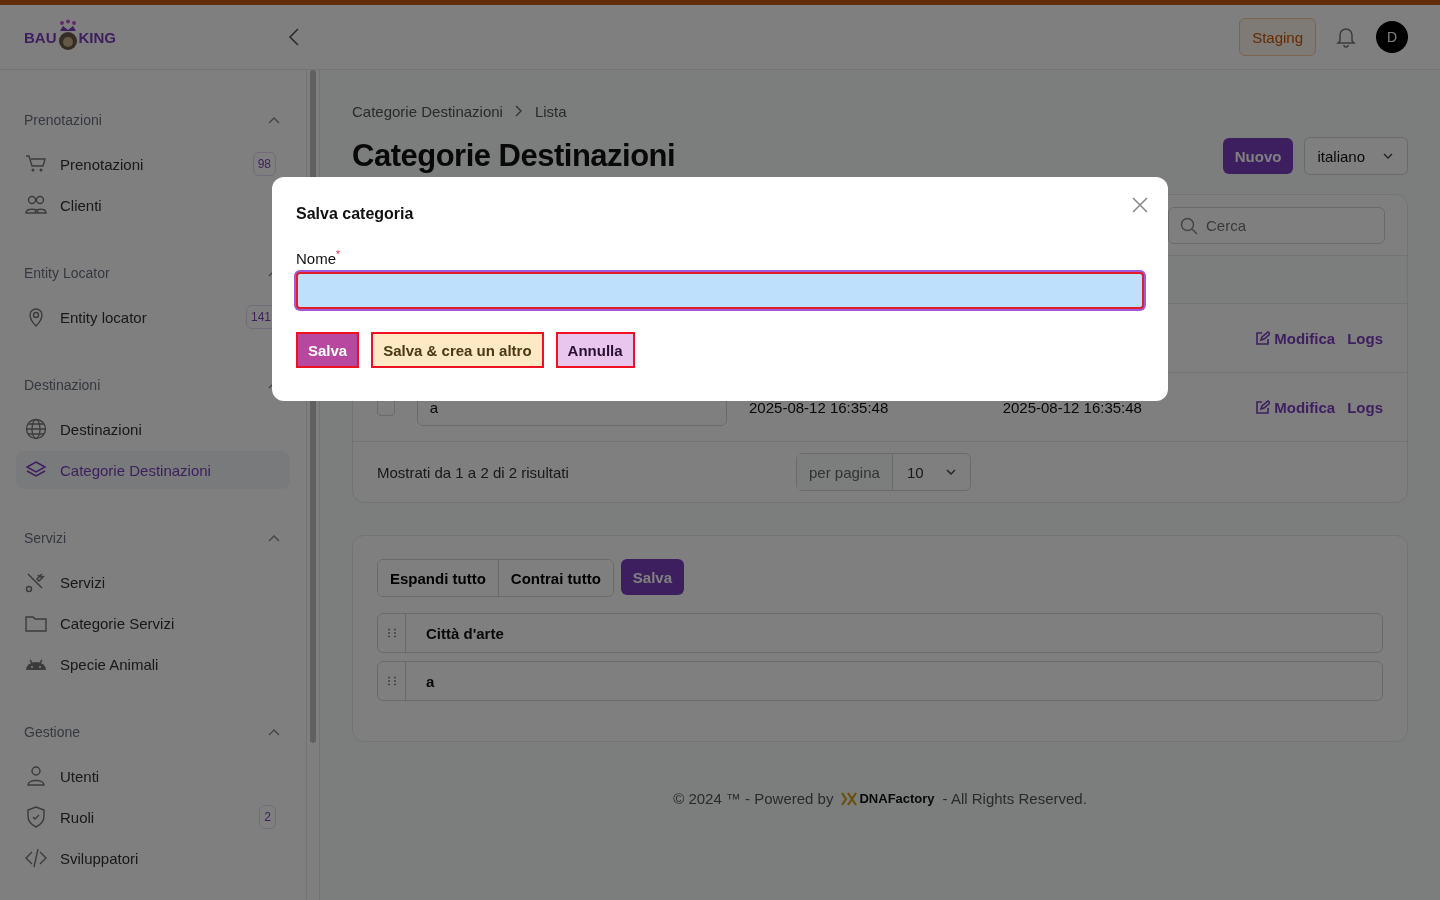 This screenshot has width=1440, height=900. I want to click on sidebar-item: Prenotazioni 98, so click(153, 164).